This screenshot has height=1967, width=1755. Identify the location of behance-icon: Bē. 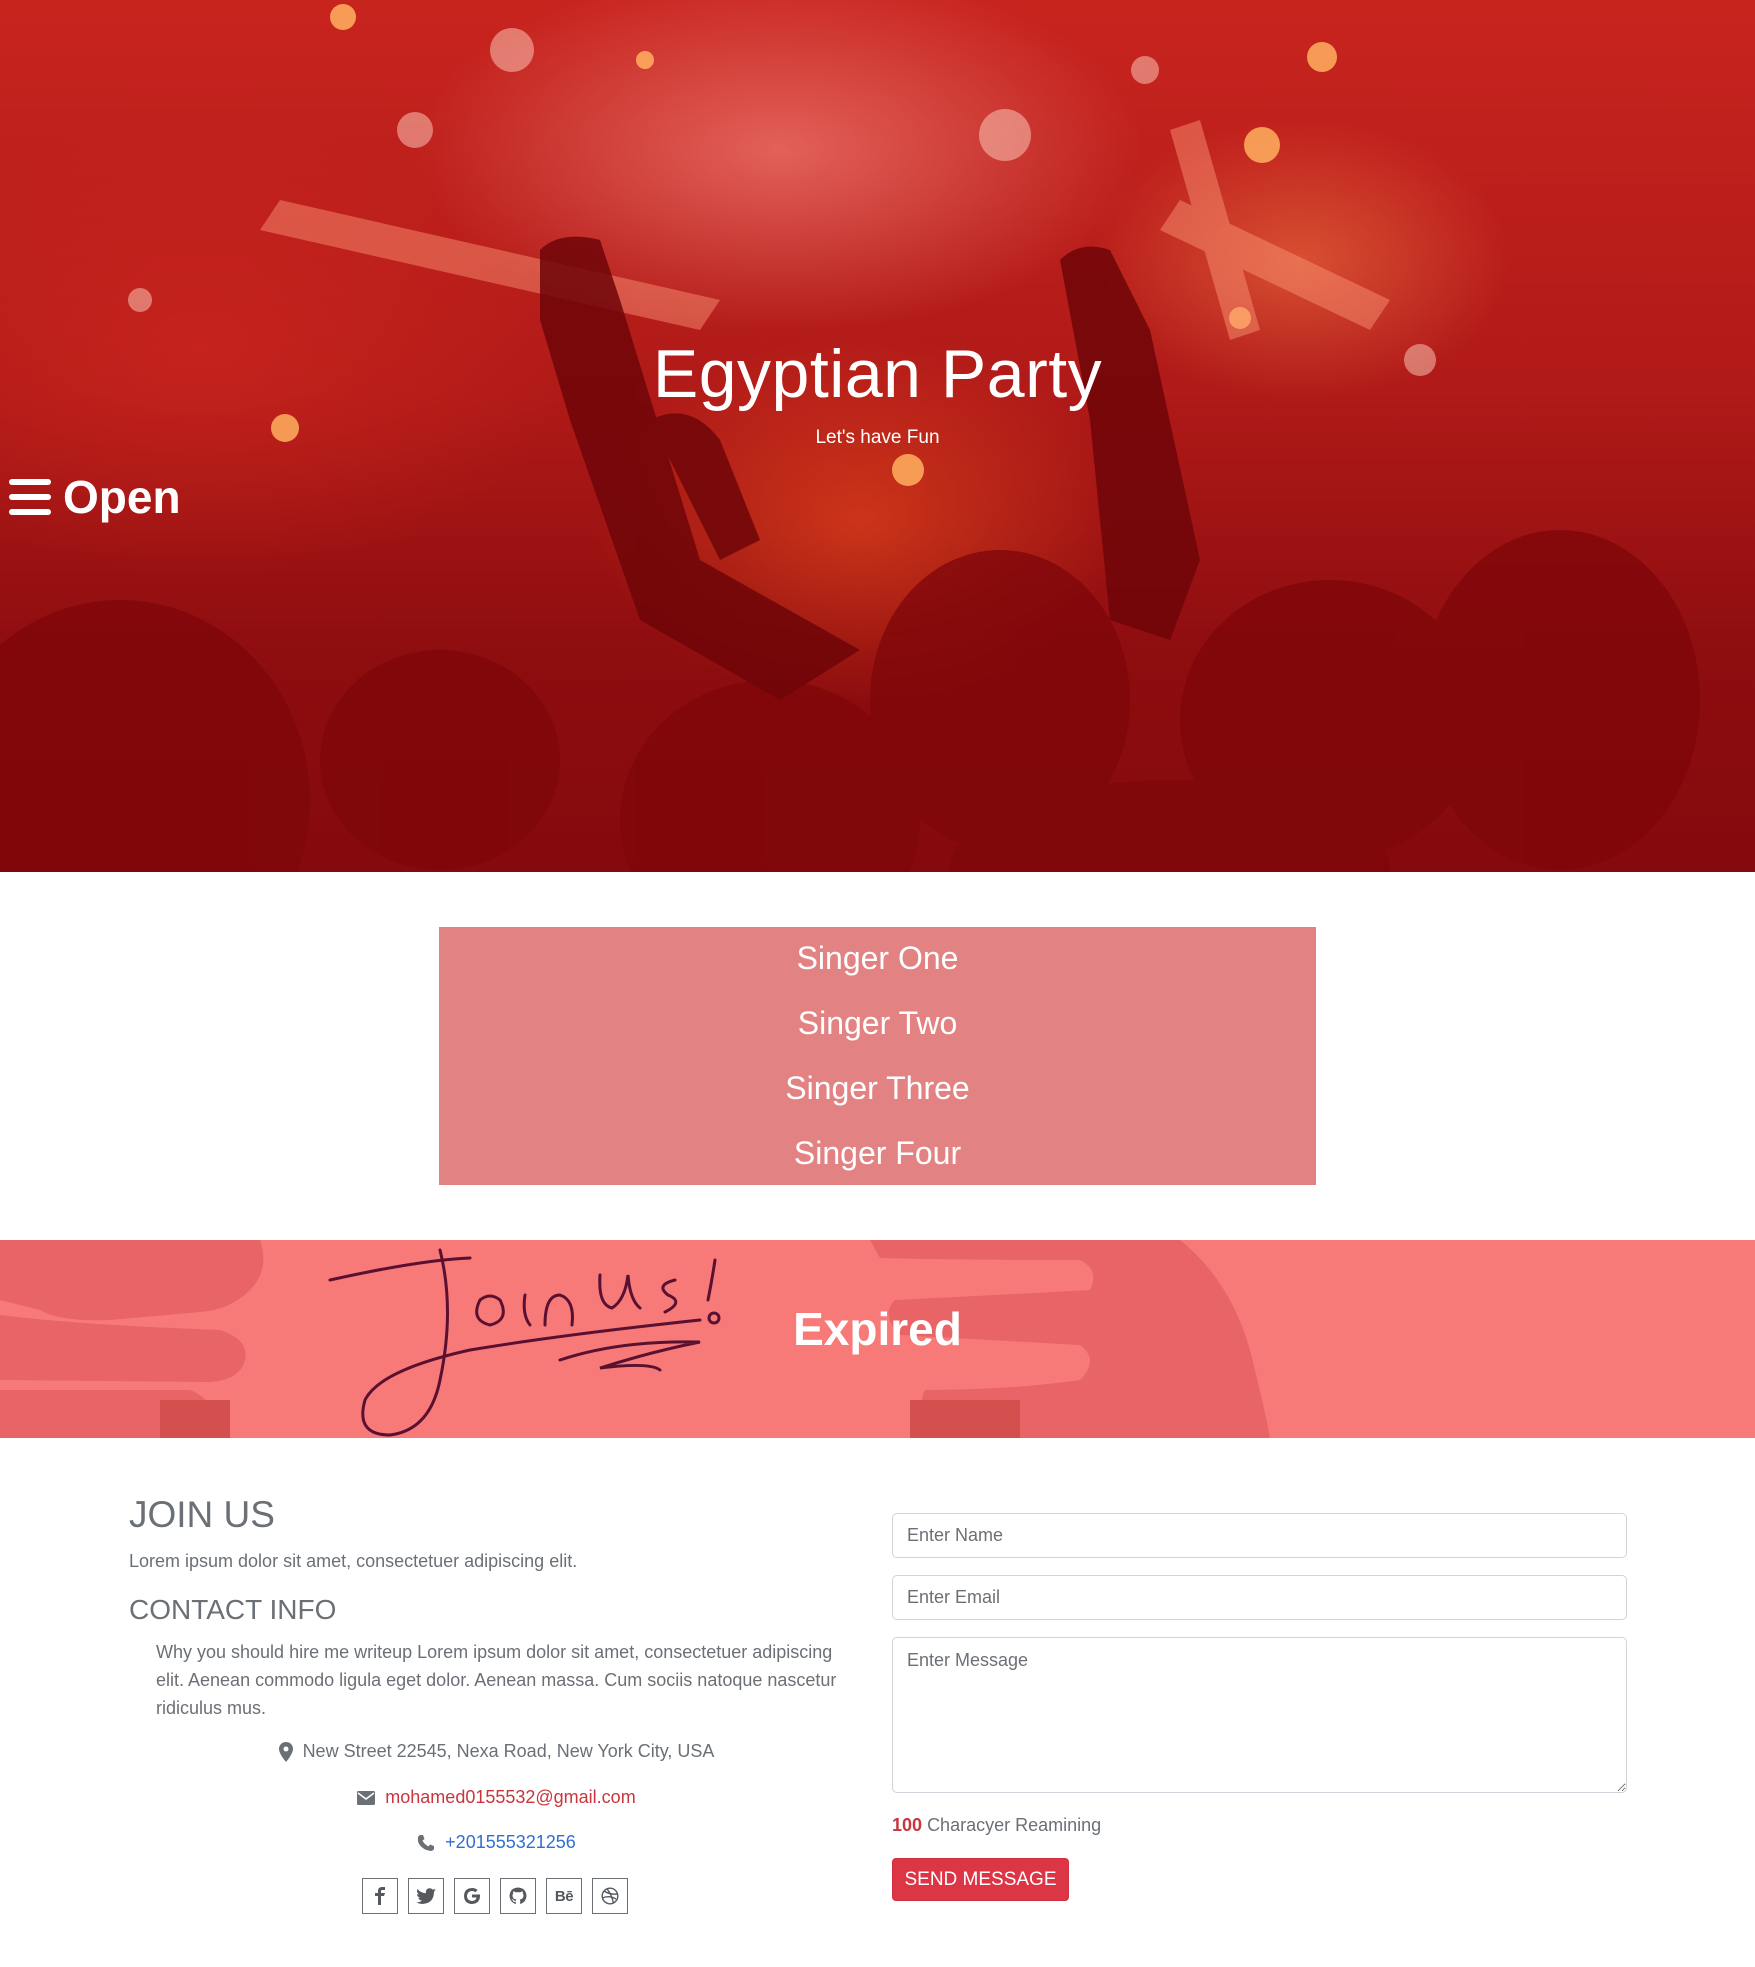
(564, 1896).